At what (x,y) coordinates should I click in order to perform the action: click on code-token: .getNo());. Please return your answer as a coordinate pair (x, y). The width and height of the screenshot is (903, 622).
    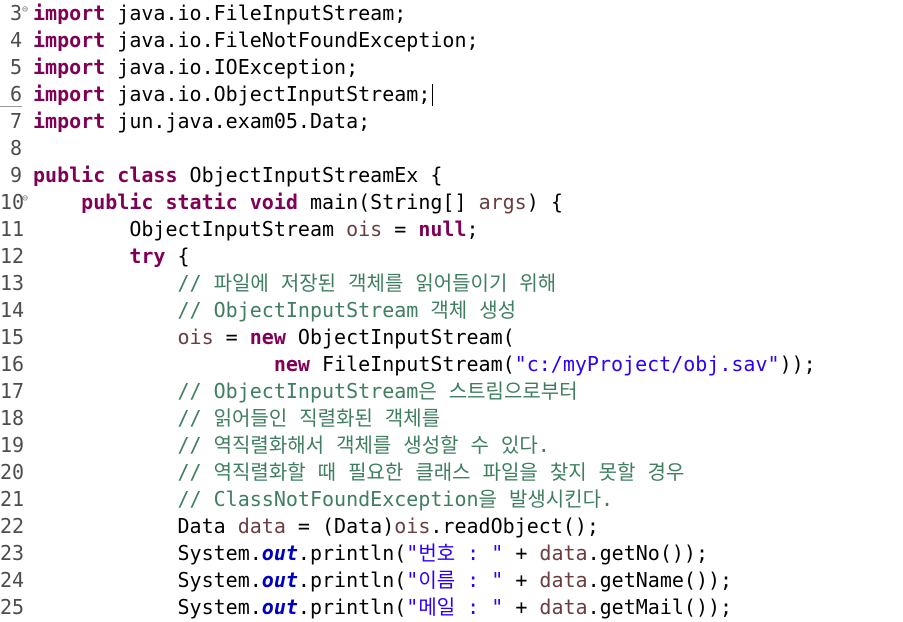
    Looking at the image, I should click on (648, 553).